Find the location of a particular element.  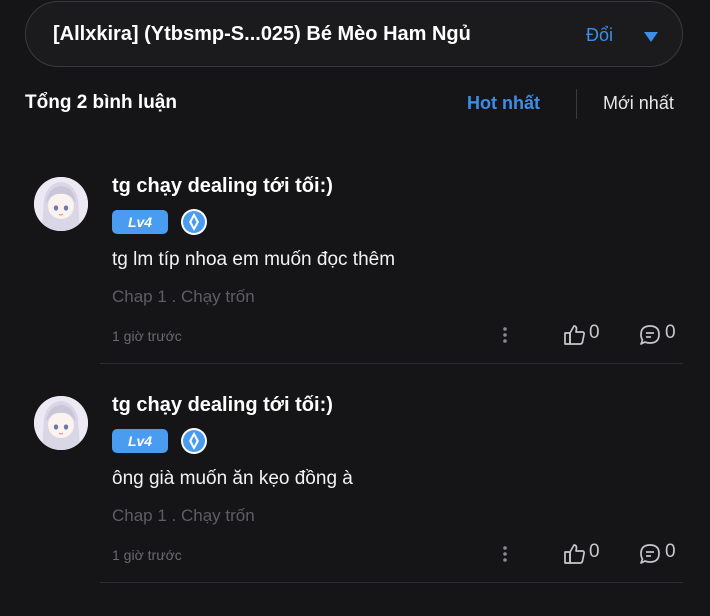

sort-hot-tab: Hot nhất is located at coordinates (503, 103).